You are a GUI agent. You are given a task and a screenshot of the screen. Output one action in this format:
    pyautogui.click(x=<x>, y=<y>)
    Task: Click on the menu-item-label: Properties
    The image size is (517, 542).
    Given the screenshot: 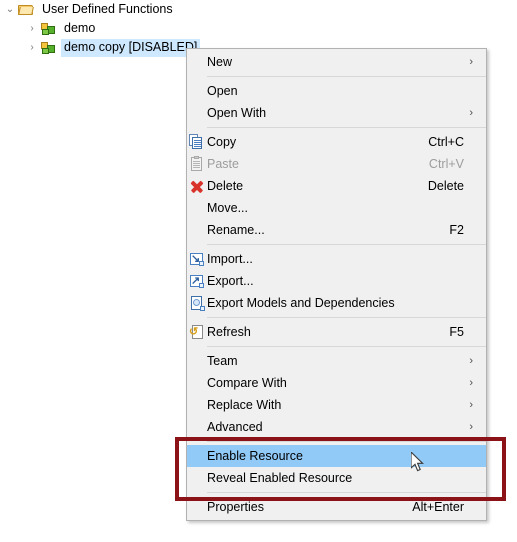 What is the action you would take?
    pyautogui.click(x=235, y=507)
    